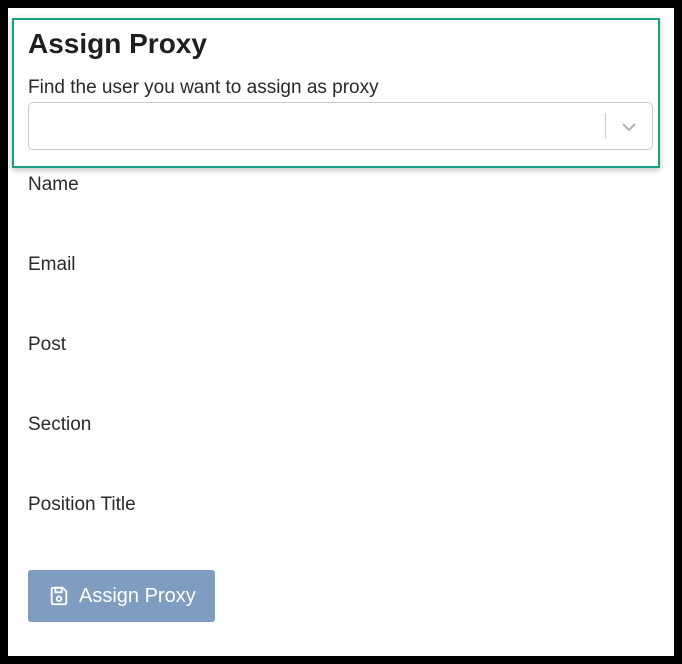 This screenshot has height=664, width=682. Describe the element at coordinates (605, 126) in the screenshot. I see `select-separator` at that location.